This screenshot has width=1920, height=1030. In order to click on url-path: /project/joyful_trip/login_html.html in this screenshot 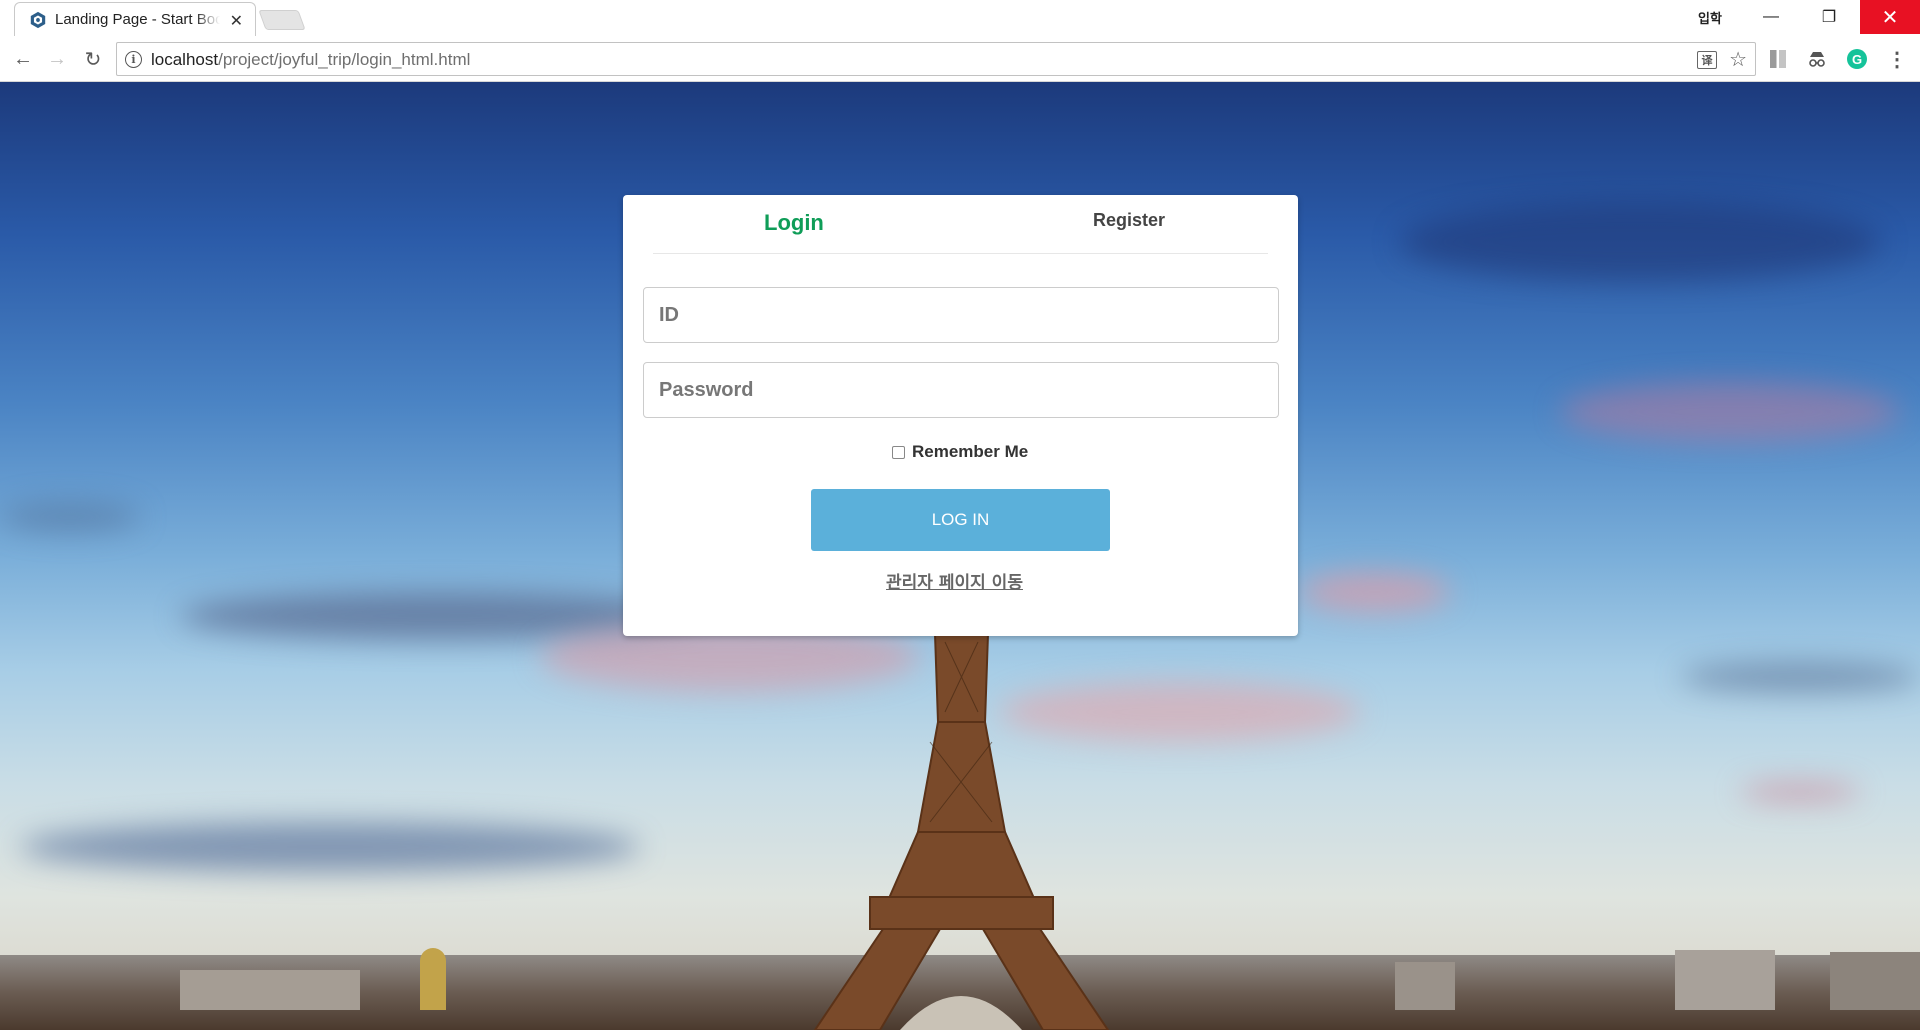, I will do `click(344, 59)`.